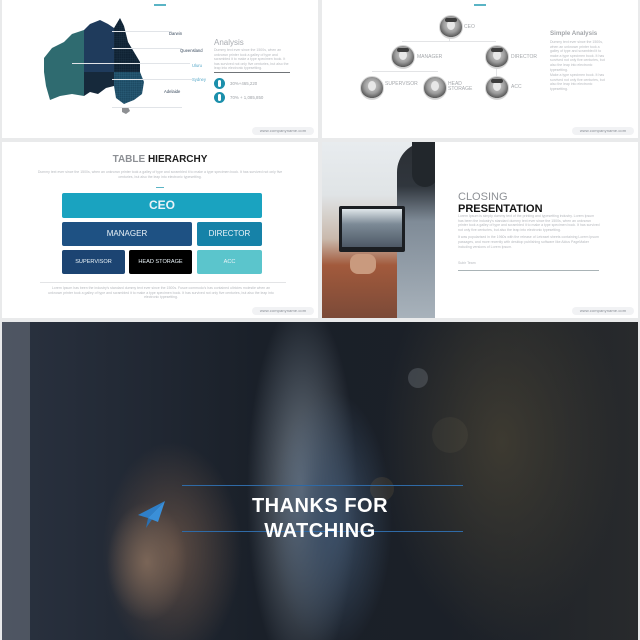  What do you see at coordinates (435, 88) in the screenshot?
I see `portrait-head-storage` at bounding box center [435, 88].